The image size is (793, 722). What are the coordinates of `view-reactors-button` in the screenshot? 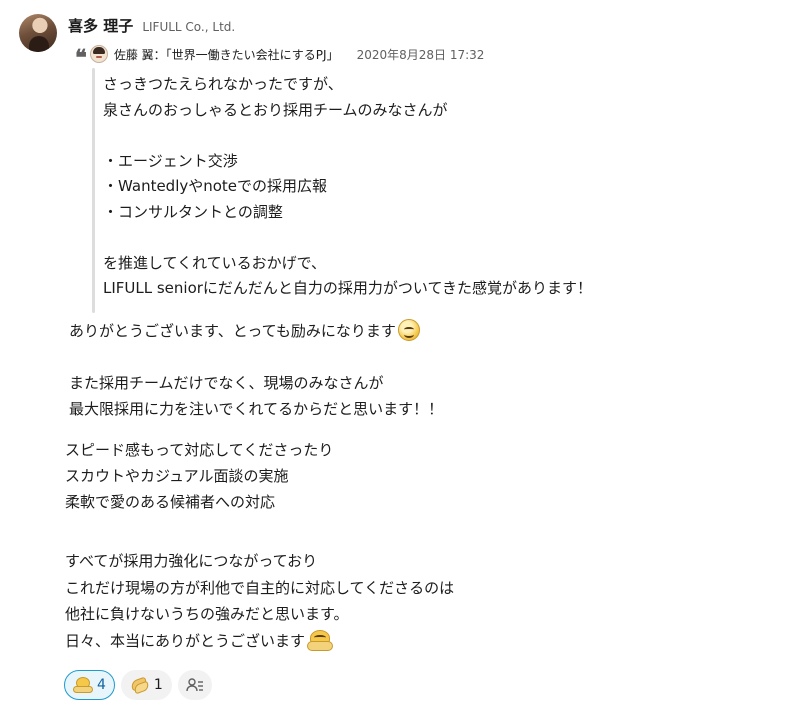 It's located at (194, 685).